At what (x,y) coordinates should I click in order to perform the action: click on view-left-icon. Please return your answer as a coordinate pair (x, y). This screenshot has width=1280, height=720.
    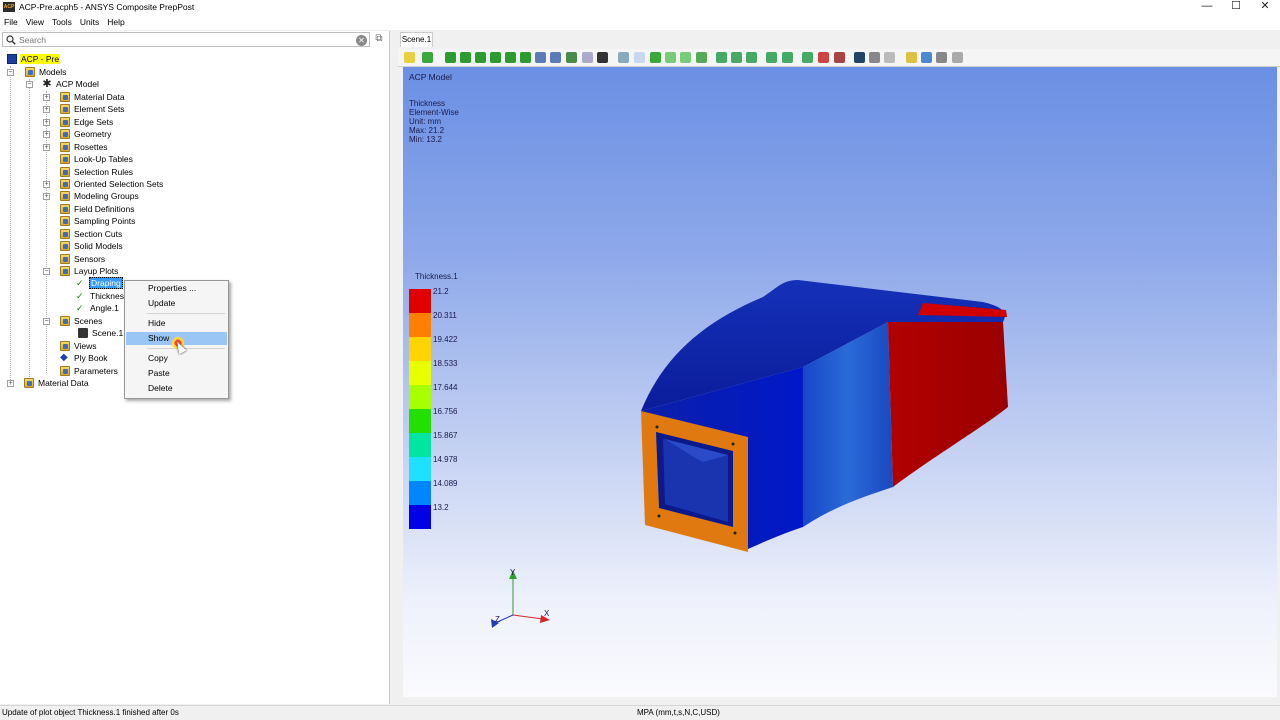
    Looking at the image, I should click on (480, 57).